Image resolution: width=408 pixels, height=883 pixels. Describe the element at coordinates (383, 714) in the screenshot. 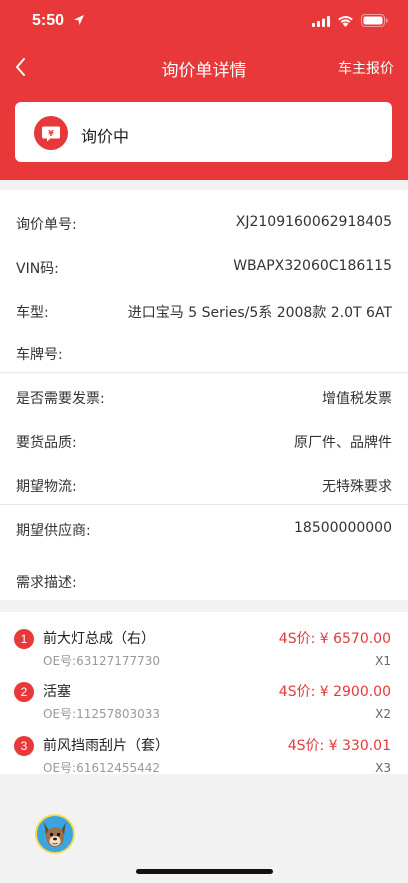

I see `part-quantity: X2` at that location.